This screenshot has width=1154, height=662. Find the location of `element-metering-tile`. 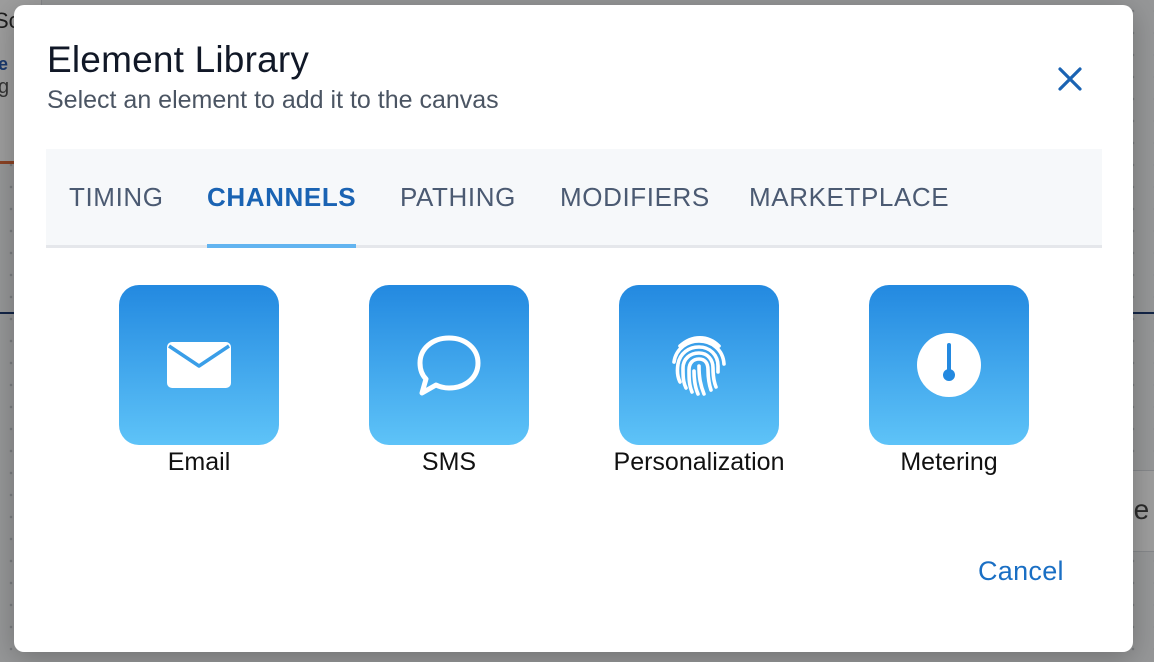

element-metering-tile is located at coordinates (949, 365).